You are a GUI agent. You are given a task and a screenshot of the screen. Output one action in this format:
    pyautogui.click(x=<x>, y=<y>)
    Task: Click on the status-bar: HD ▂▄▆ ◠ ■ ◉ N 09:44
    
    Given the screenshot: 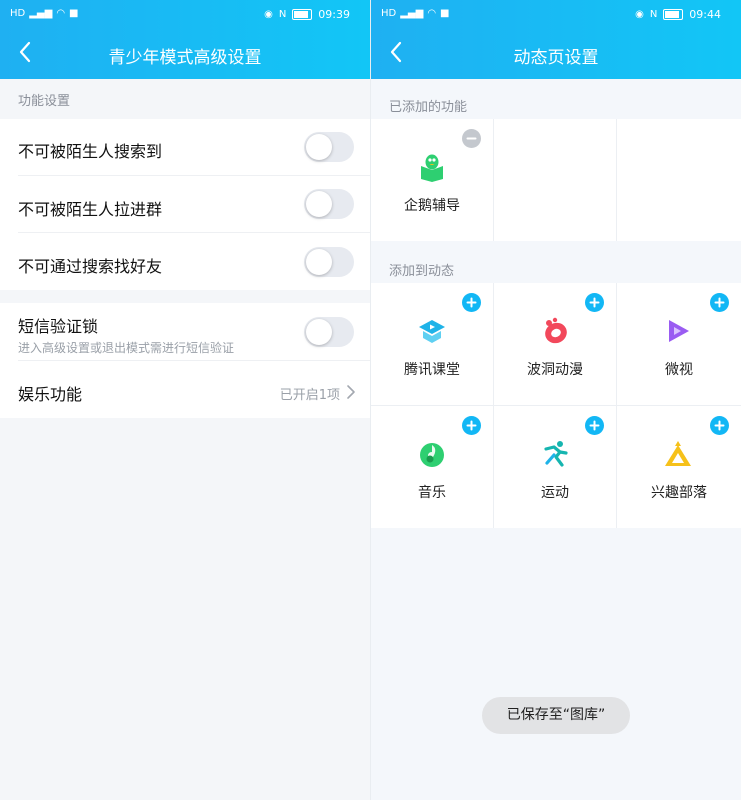 What is the action you would take?
    pyautogui.click(x=556, y=15)
    